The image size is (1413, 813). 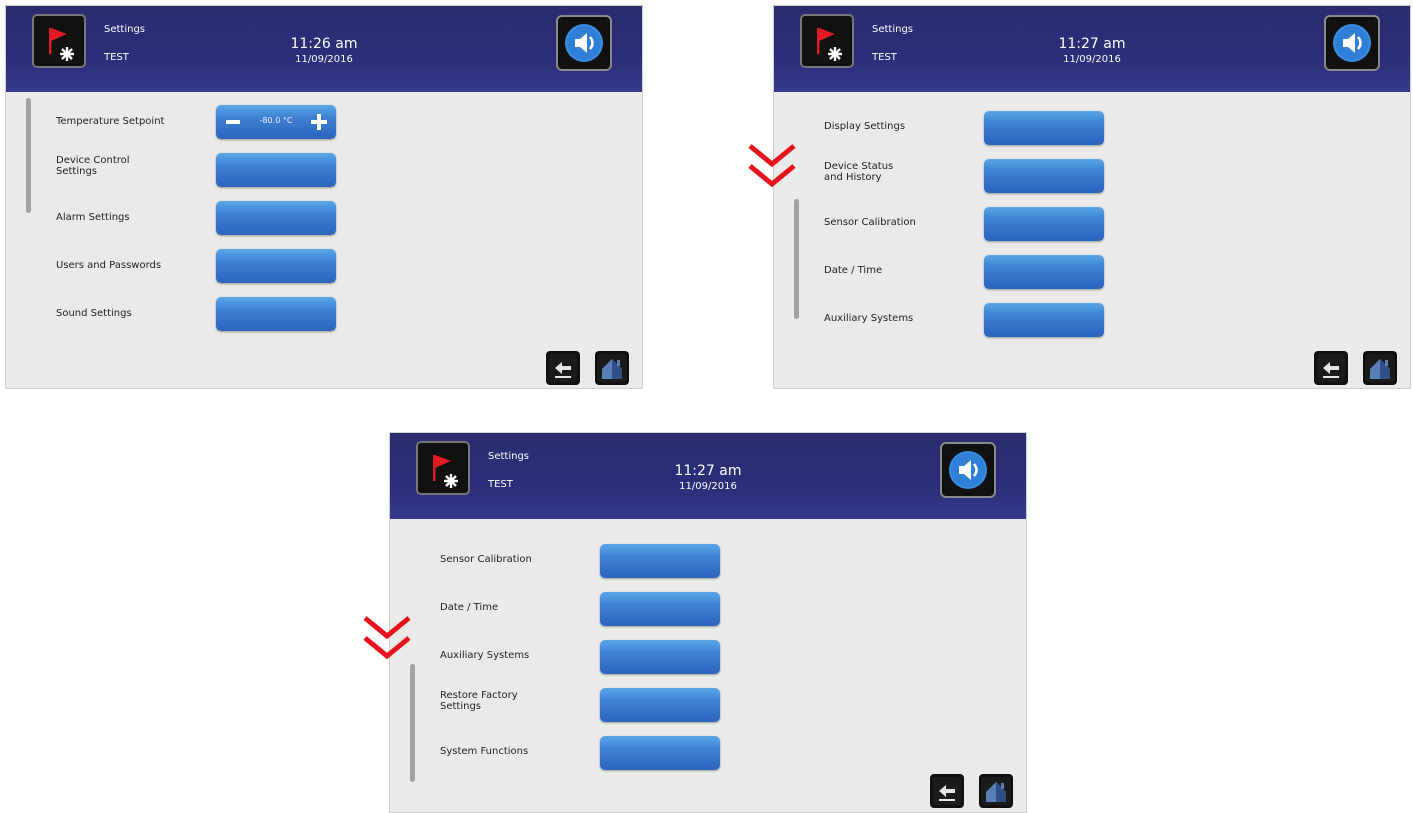 What do you see at coordinates (276, 314) in the screenshot?
I see `sound-settings-button` at bounding box center [276, 314].